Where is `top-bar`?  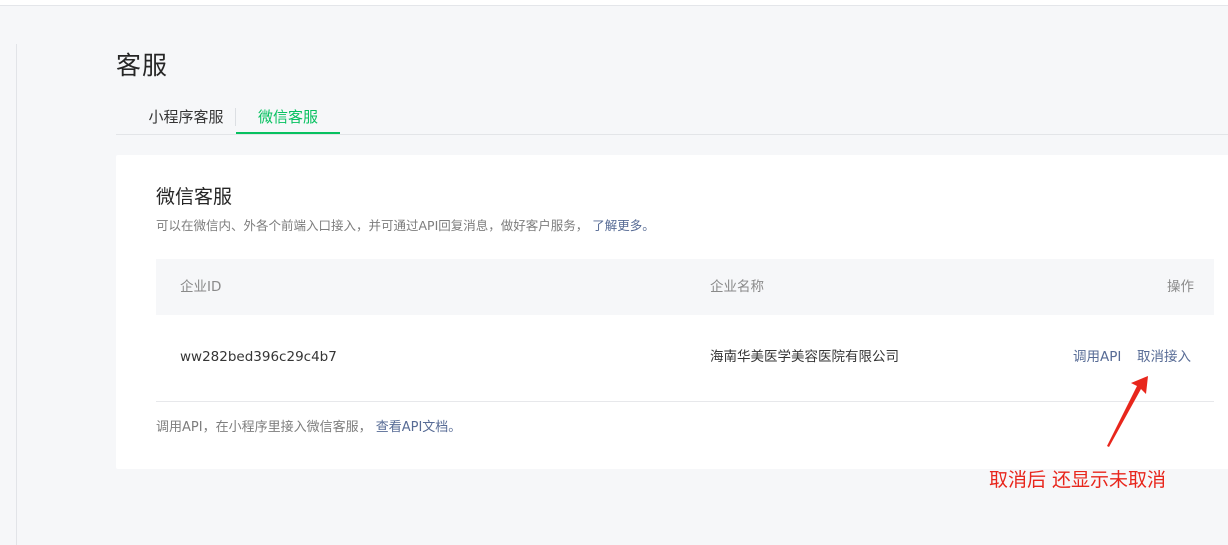 top-bar is located at coordinates (614, 3).